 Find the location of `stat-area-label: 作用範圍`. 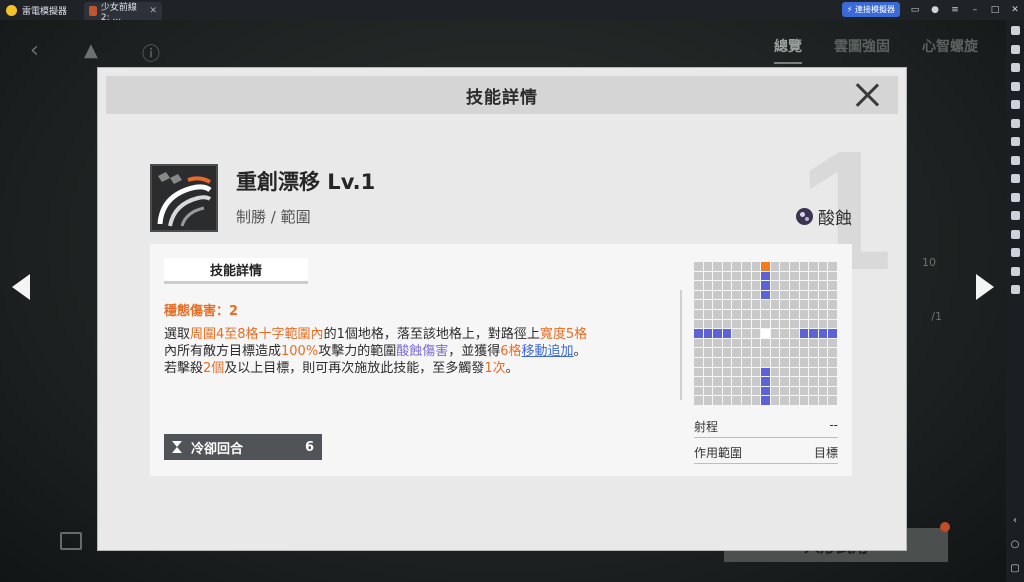

stat-area-label: 作用範圍 is located at coordinates (718, 453).